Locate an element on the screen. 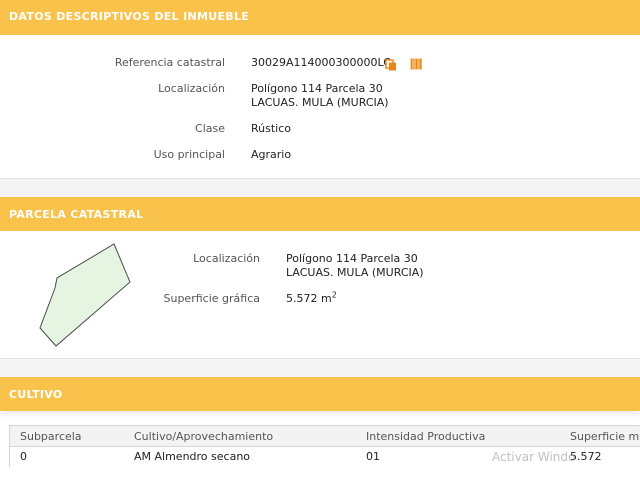 The height and width of the screenshot is (480, 640). section-header-cultivo: CULTIVO is located at coordinates (320, 394).